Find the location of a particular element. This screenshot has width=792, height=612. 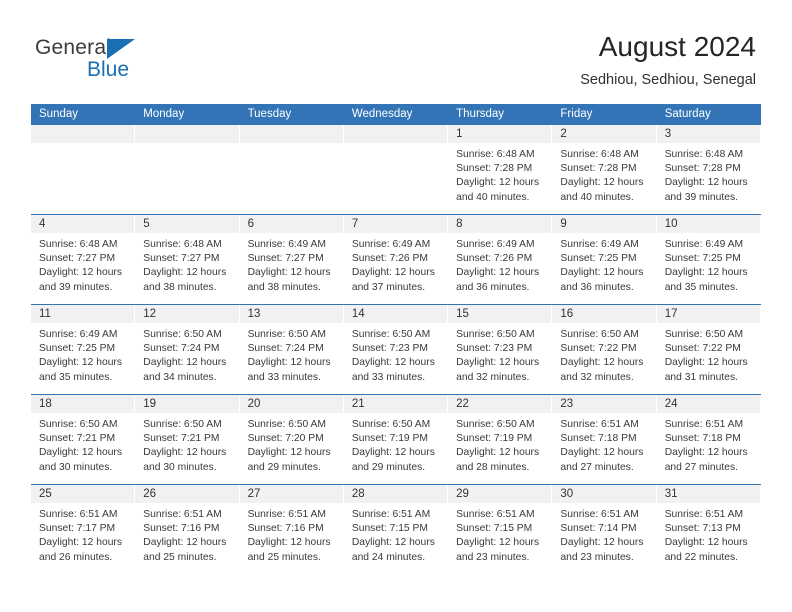

brand-name-blue: Blue is located at coordinates (108, 69).